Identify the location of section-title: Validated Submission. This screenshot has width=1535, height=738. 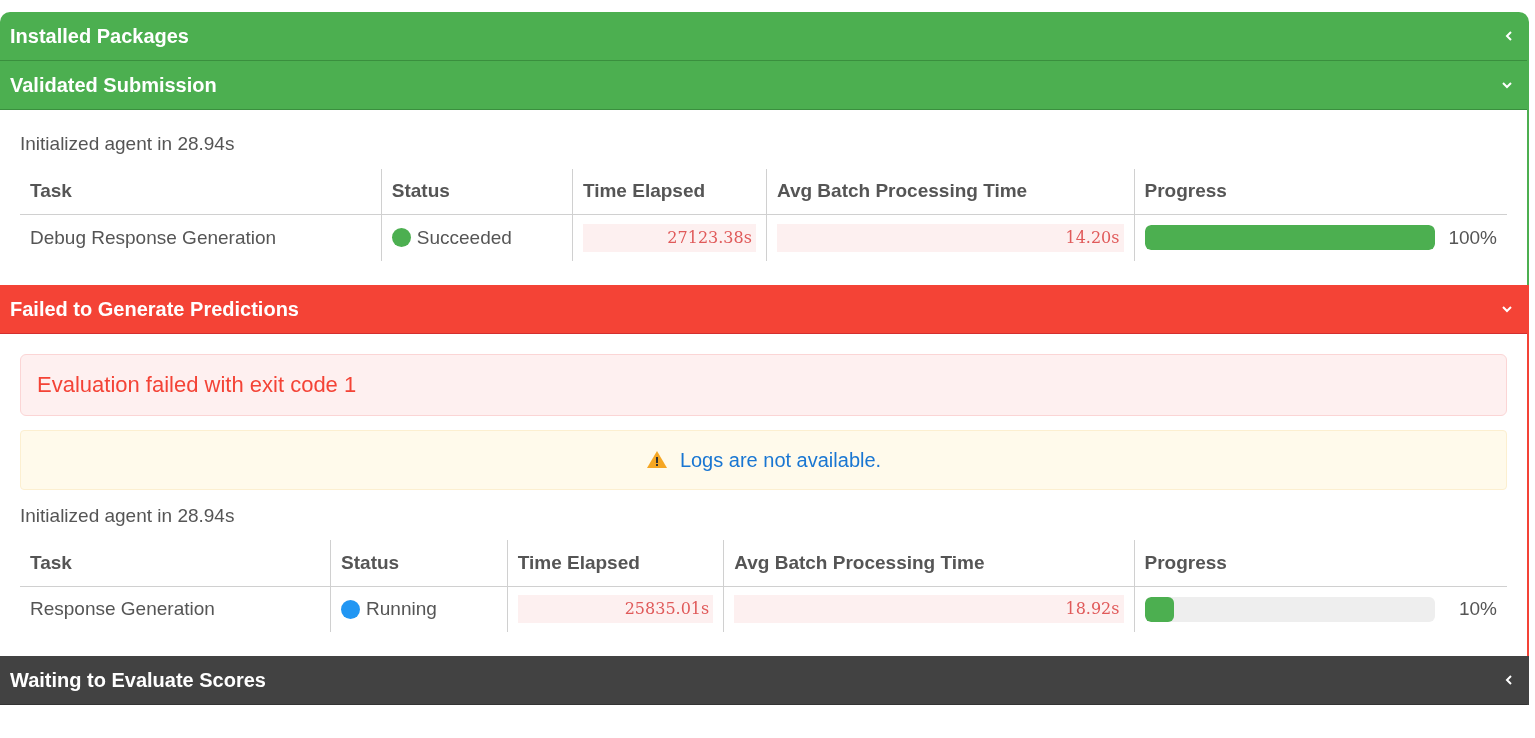
(113, 85).